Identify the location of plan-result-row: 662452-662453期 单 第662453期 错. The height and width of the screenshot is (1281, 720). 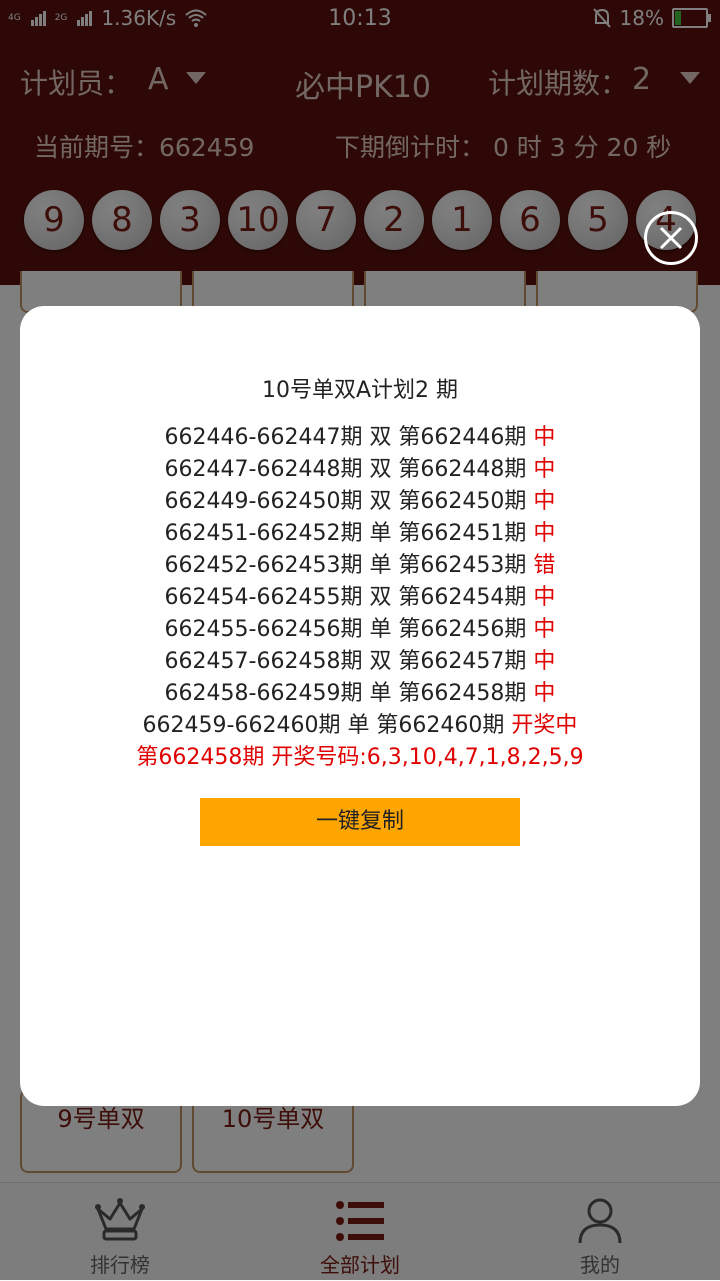
(360, 566).